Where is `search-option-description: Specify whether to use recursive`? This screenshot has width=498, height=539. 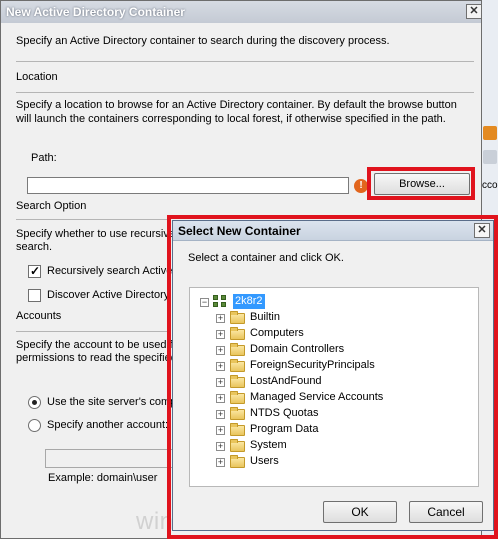
search-option-description: Specify whether to use recursive is located at coordinates (95, 234).